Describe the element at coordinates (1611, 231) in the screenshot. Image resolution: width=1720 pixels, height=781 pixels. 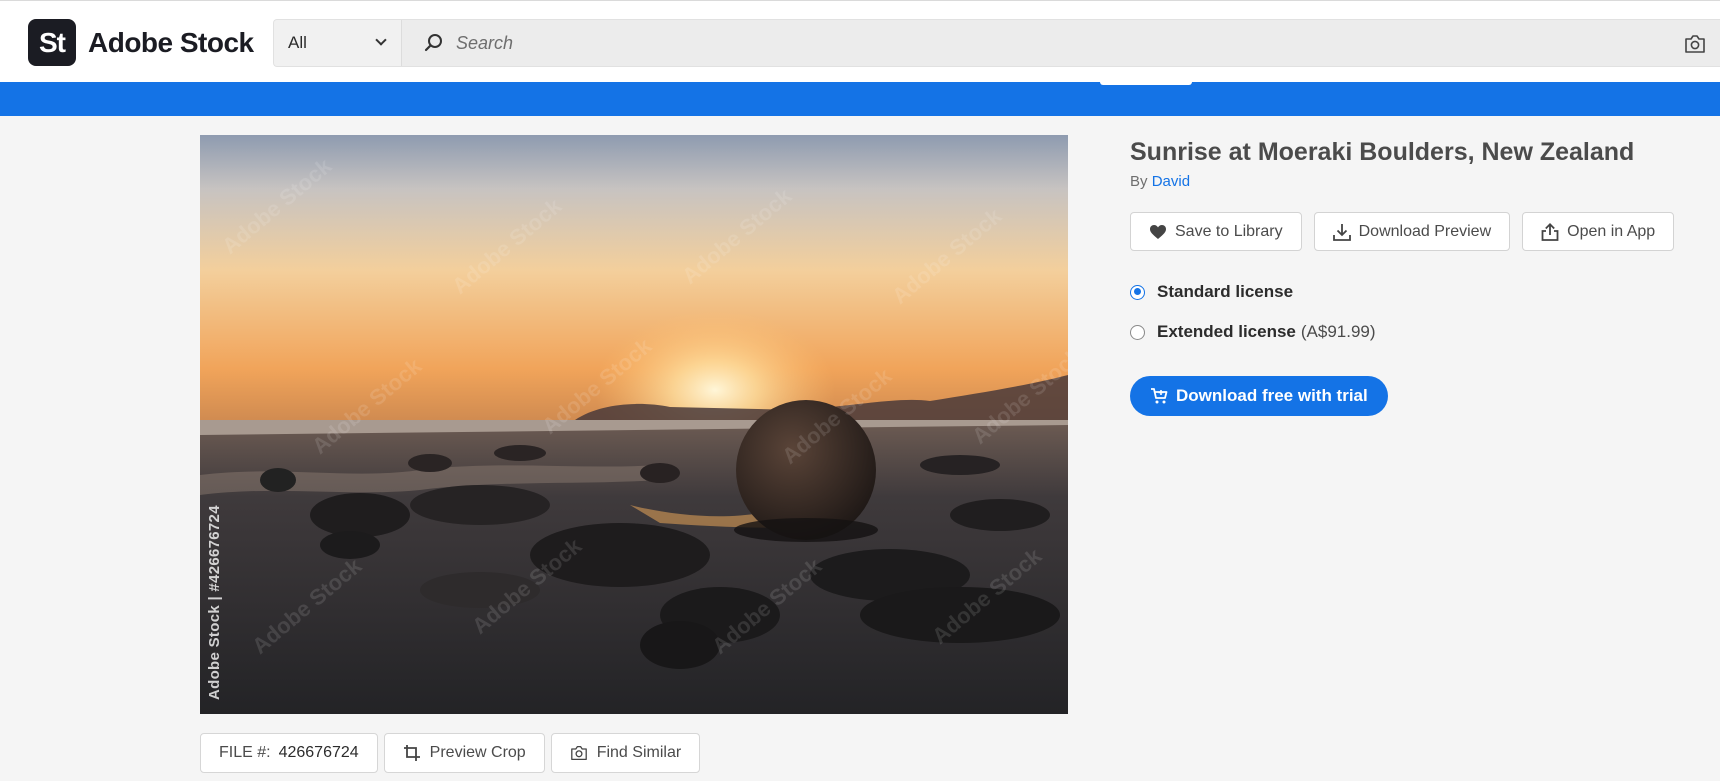
I see `open-in-app-label: Open in App` at that location.